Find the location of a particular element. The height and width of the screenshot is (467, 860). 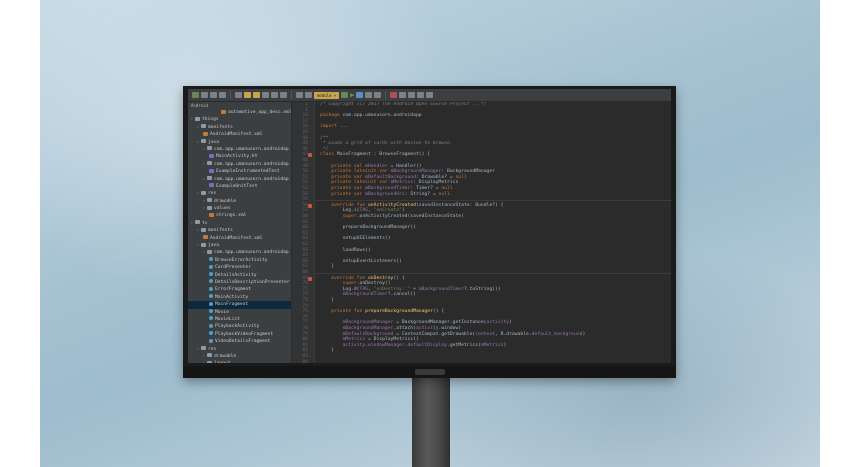

project-tree-item: DetailsActivity is located at coordinates (239, 275).